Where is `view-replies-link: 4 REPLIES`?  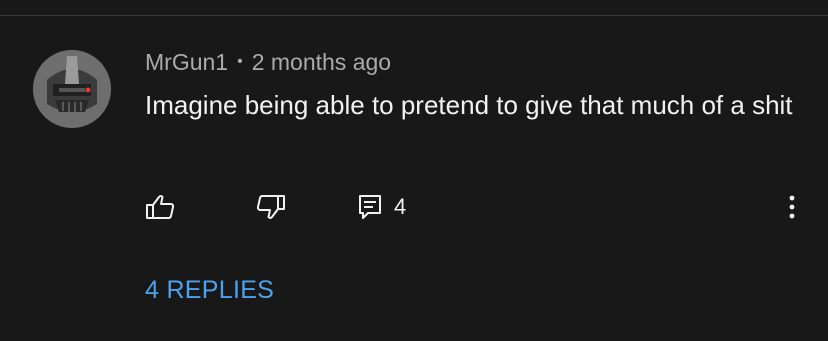 view-replies-link: 4 REPLIES is located at coordinates (209, 290).